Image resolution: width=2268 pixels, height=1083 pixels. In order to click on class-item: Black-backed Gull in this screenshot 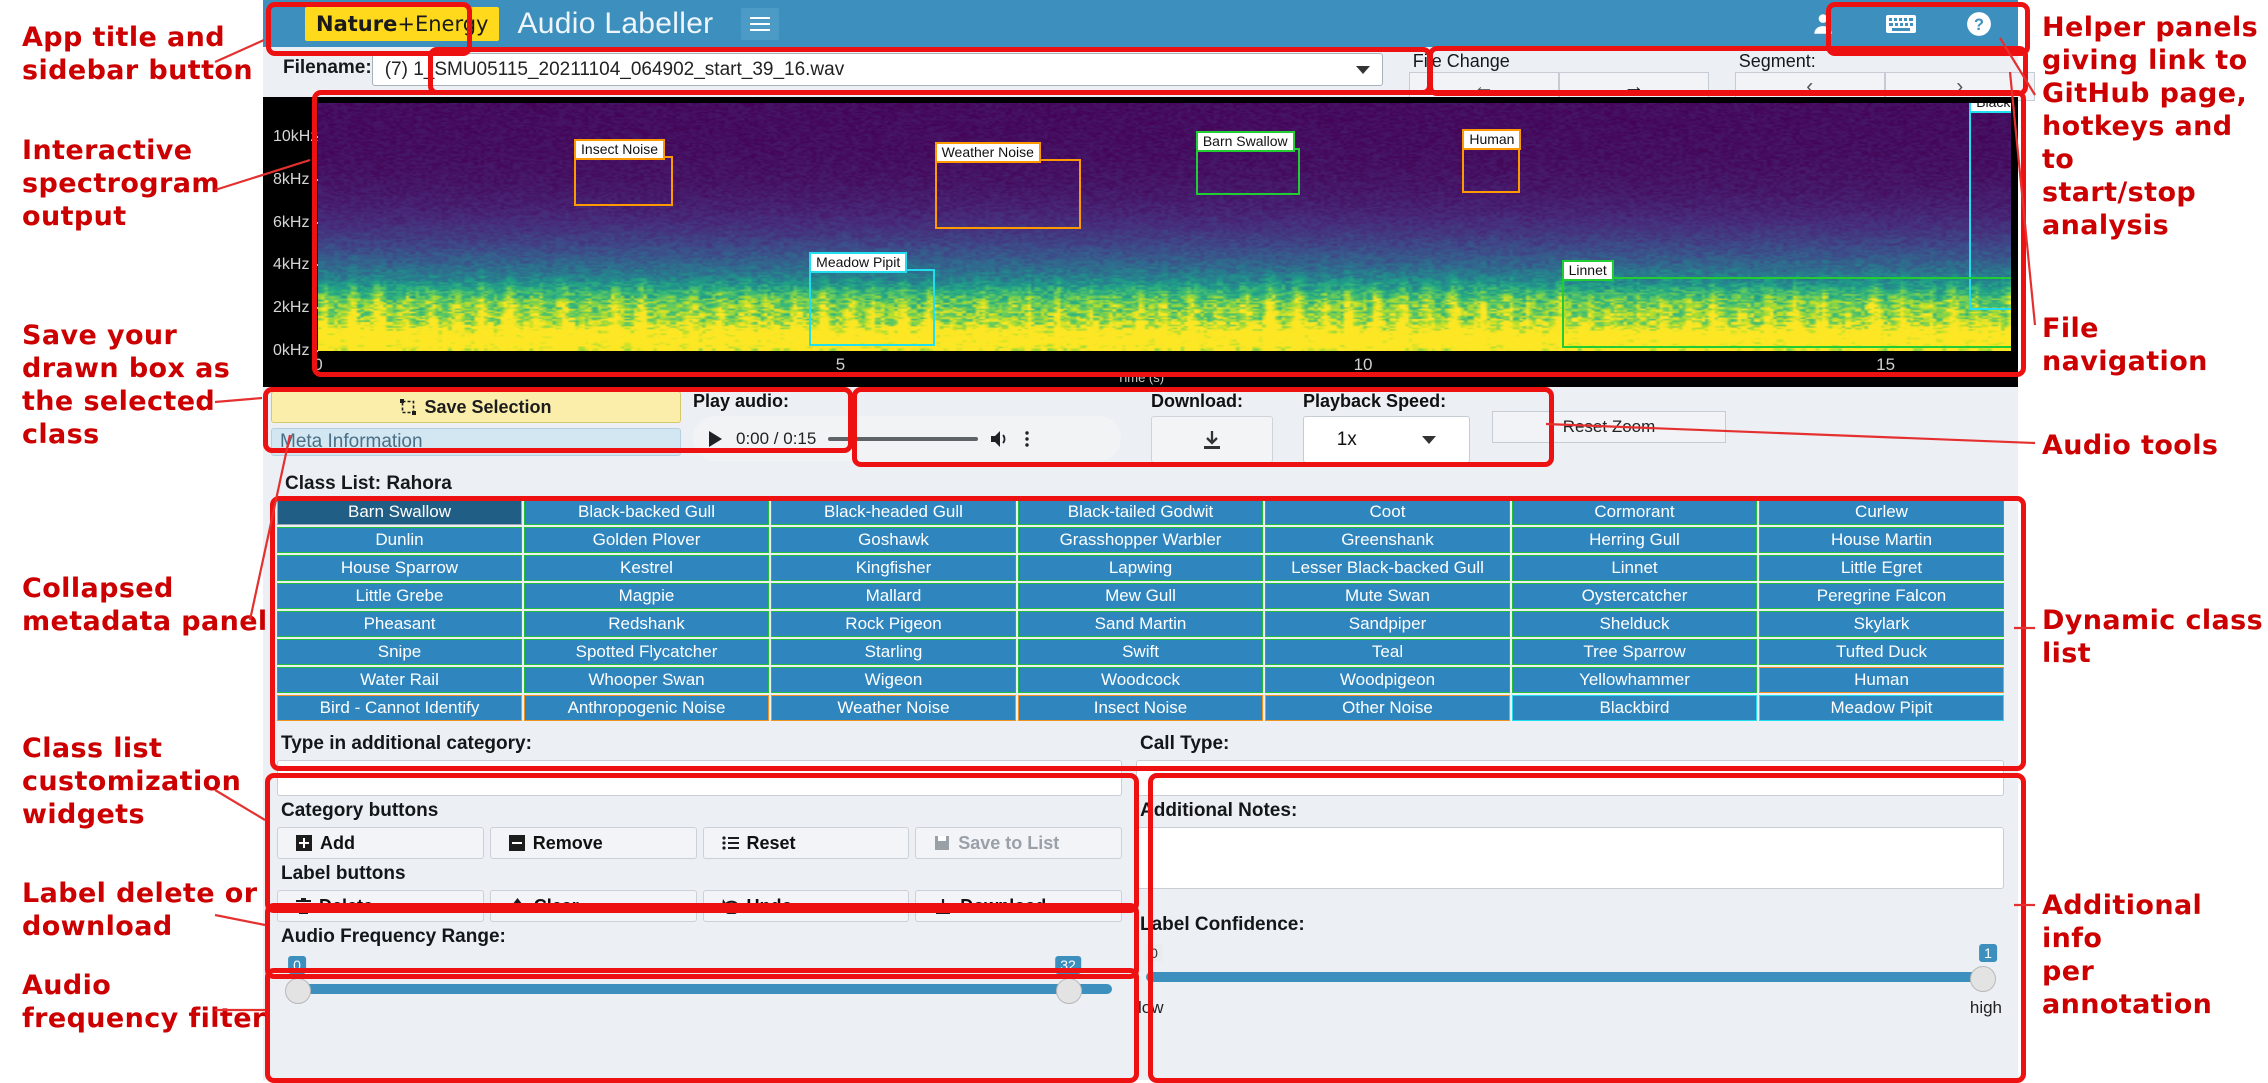, I will do `click(646, 512)`.